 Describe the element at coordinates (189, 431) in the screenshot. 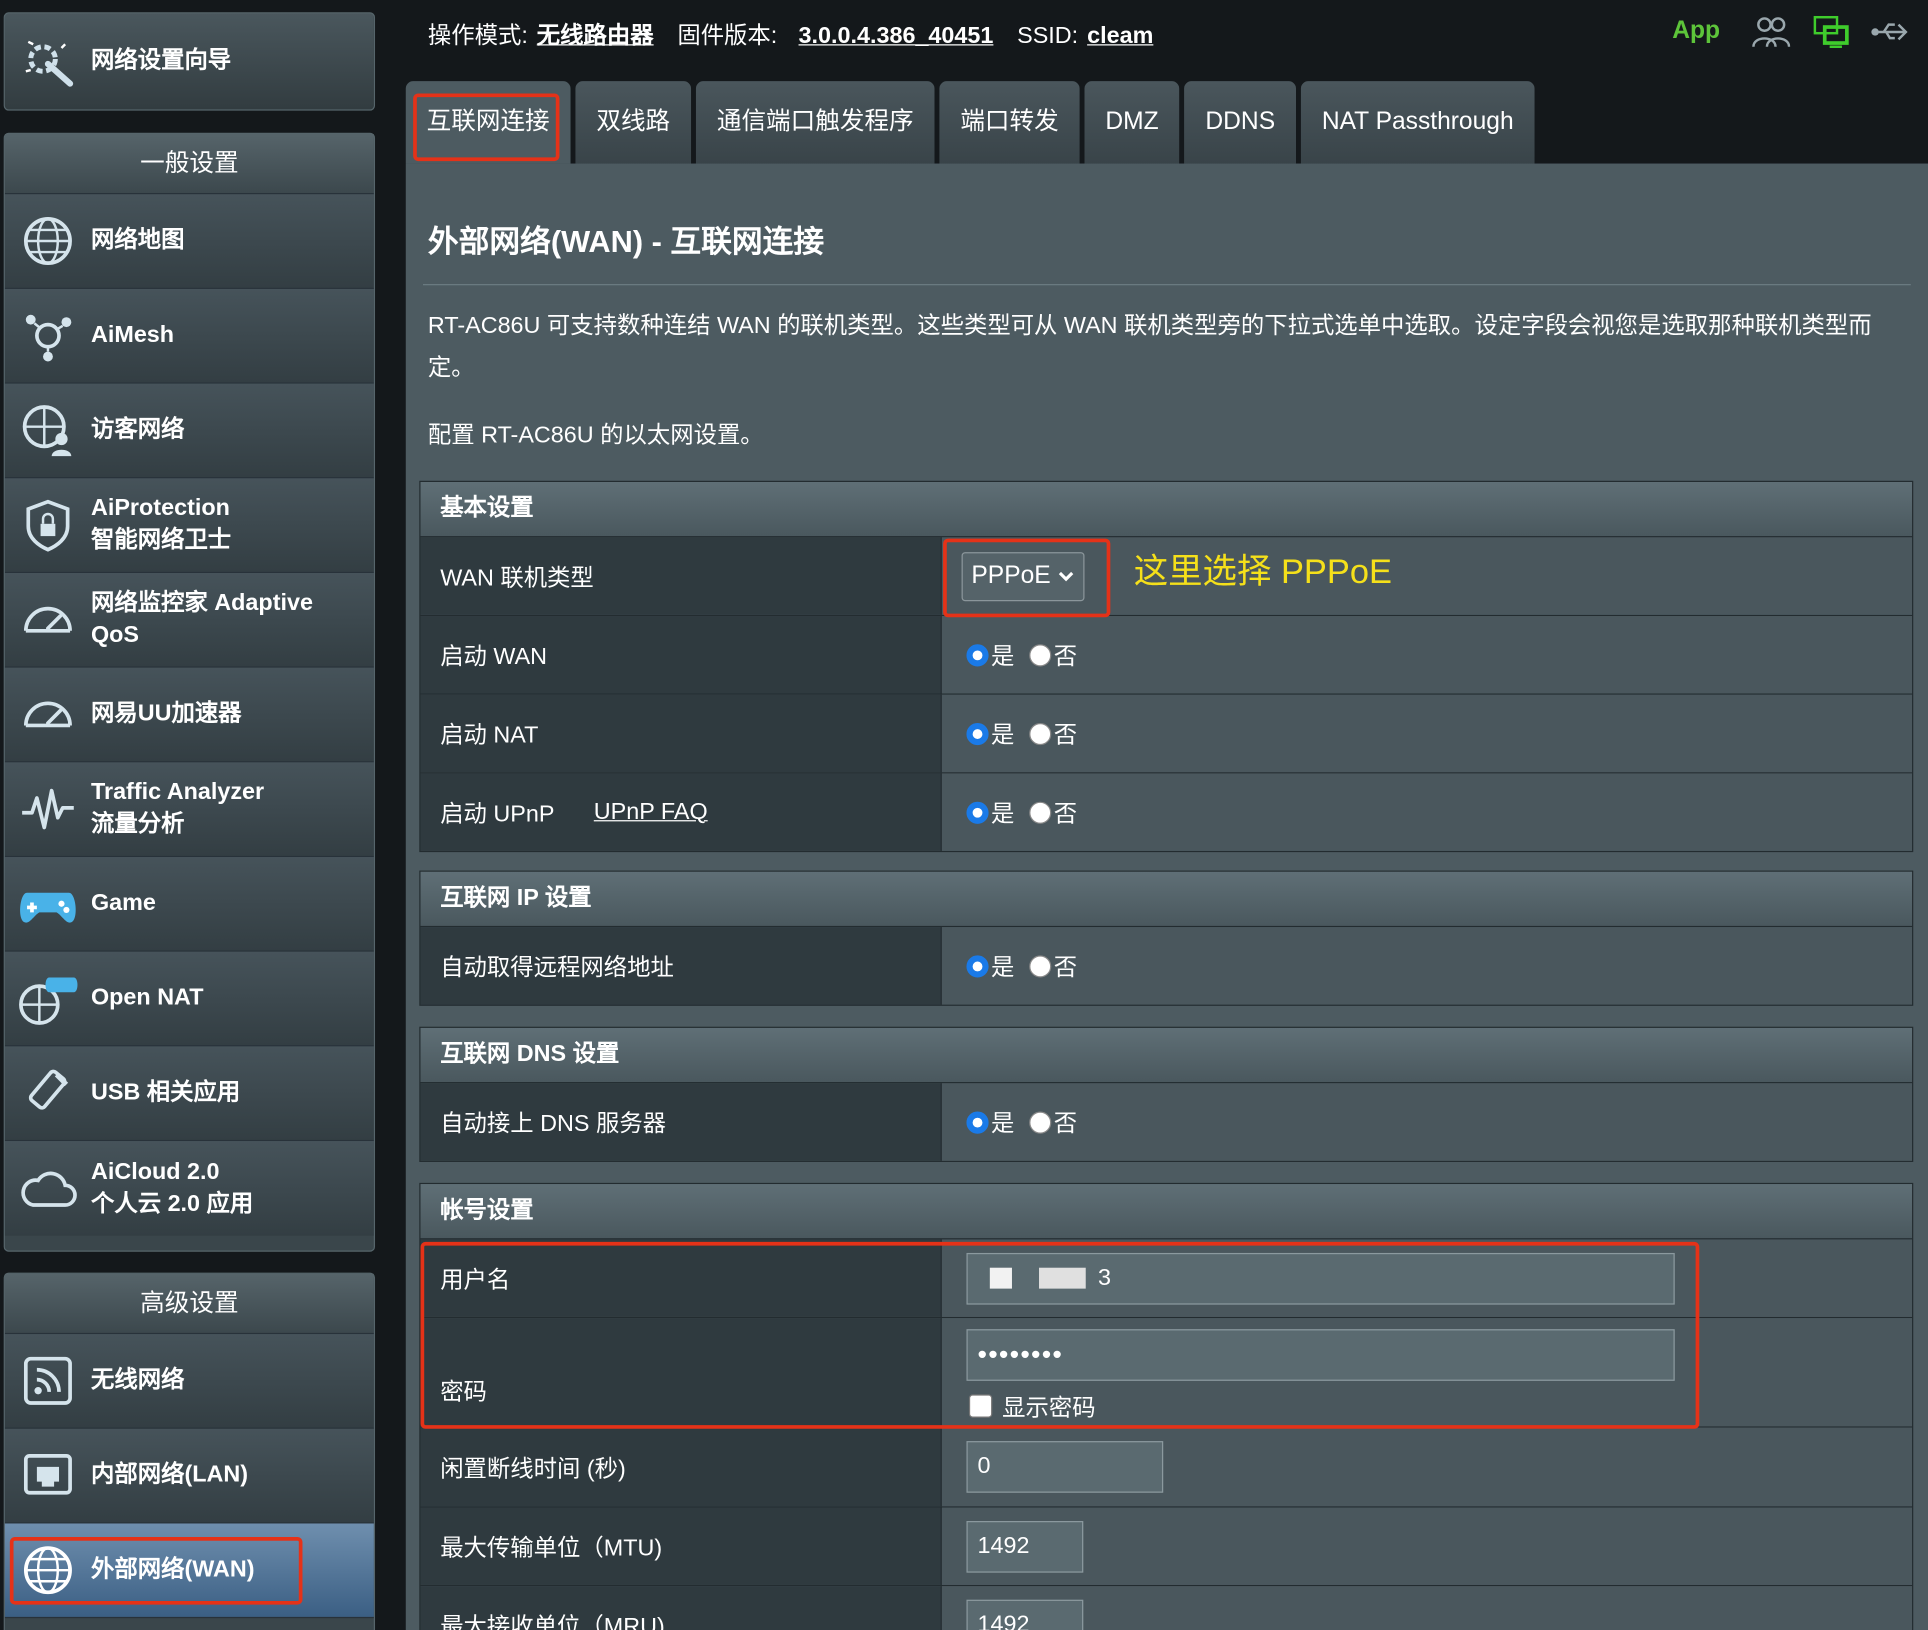

I see `sidebar-item-guest-network: 访客网络` at that location.